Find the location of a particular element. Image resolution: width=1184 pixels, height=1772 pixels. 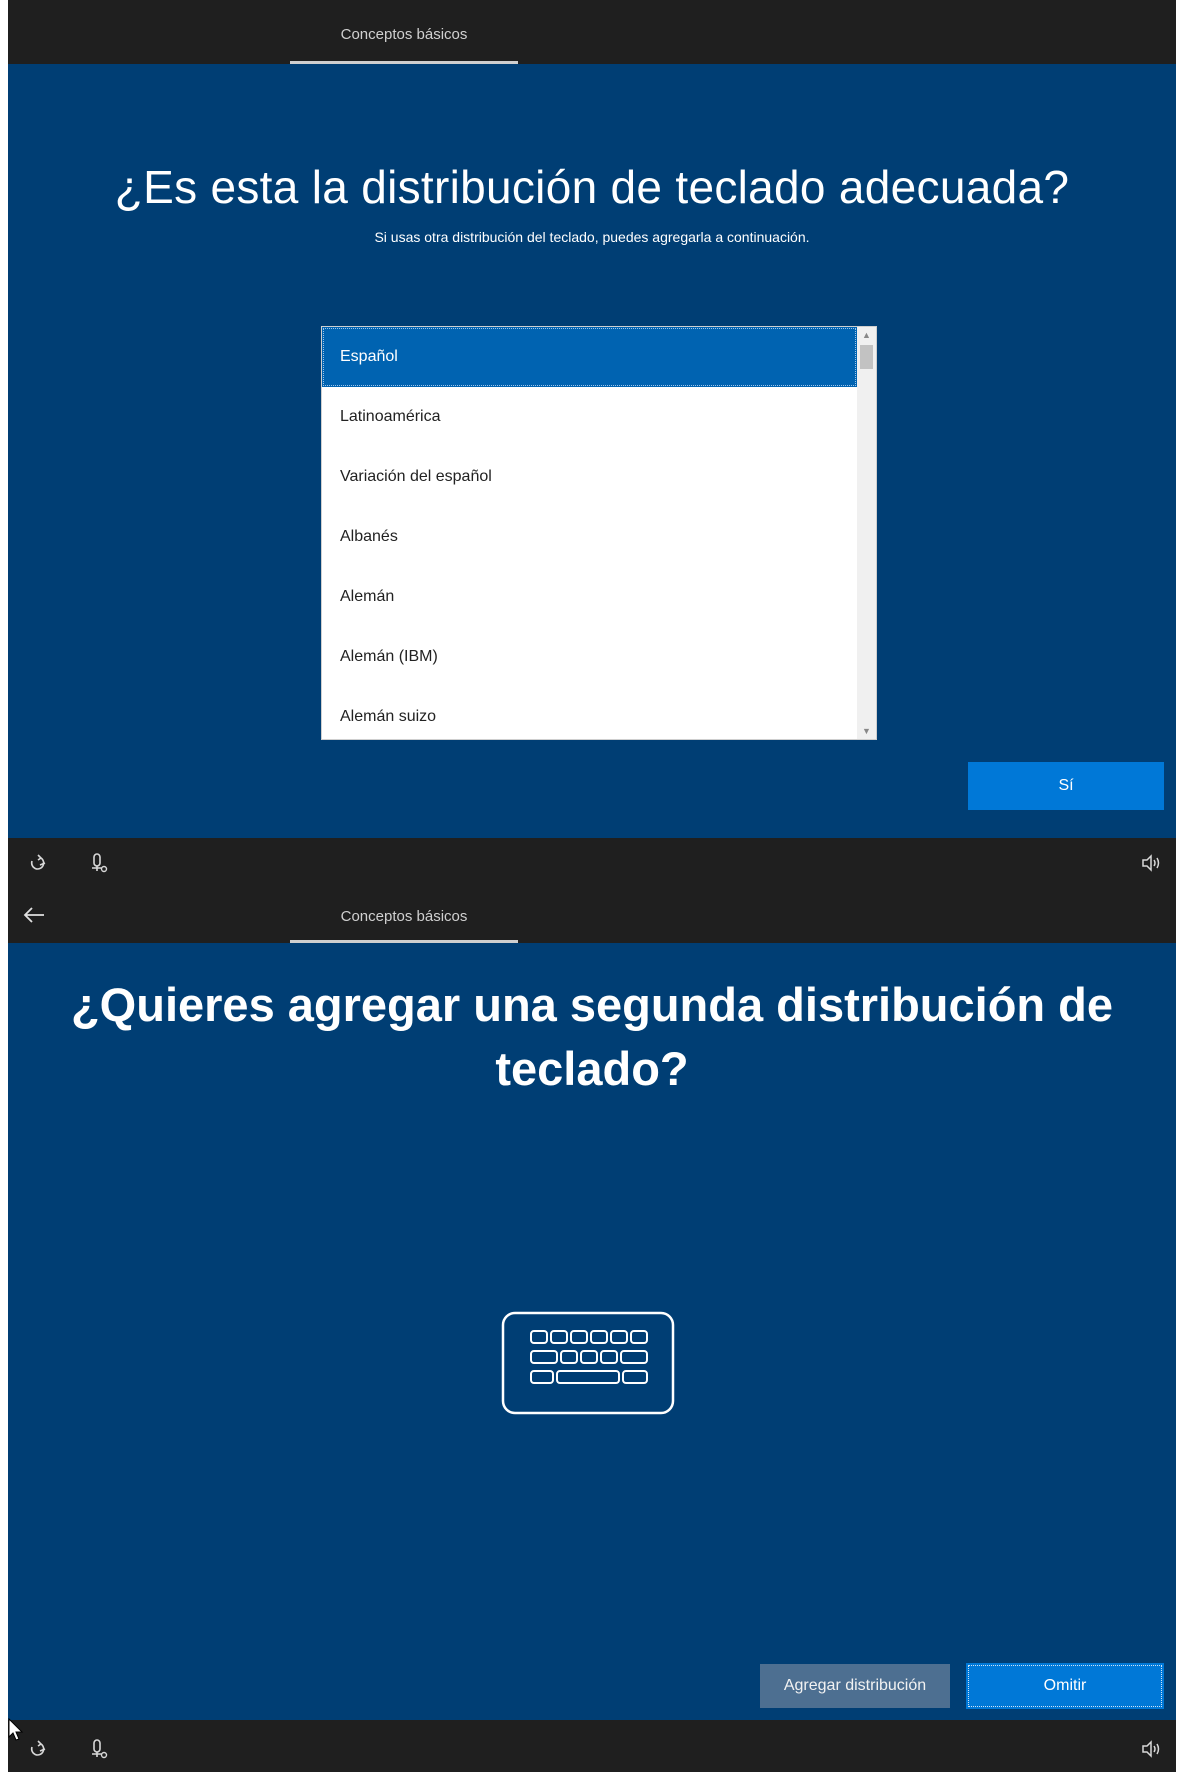

list-item: Variación del español is located at coordinates (589, 477).